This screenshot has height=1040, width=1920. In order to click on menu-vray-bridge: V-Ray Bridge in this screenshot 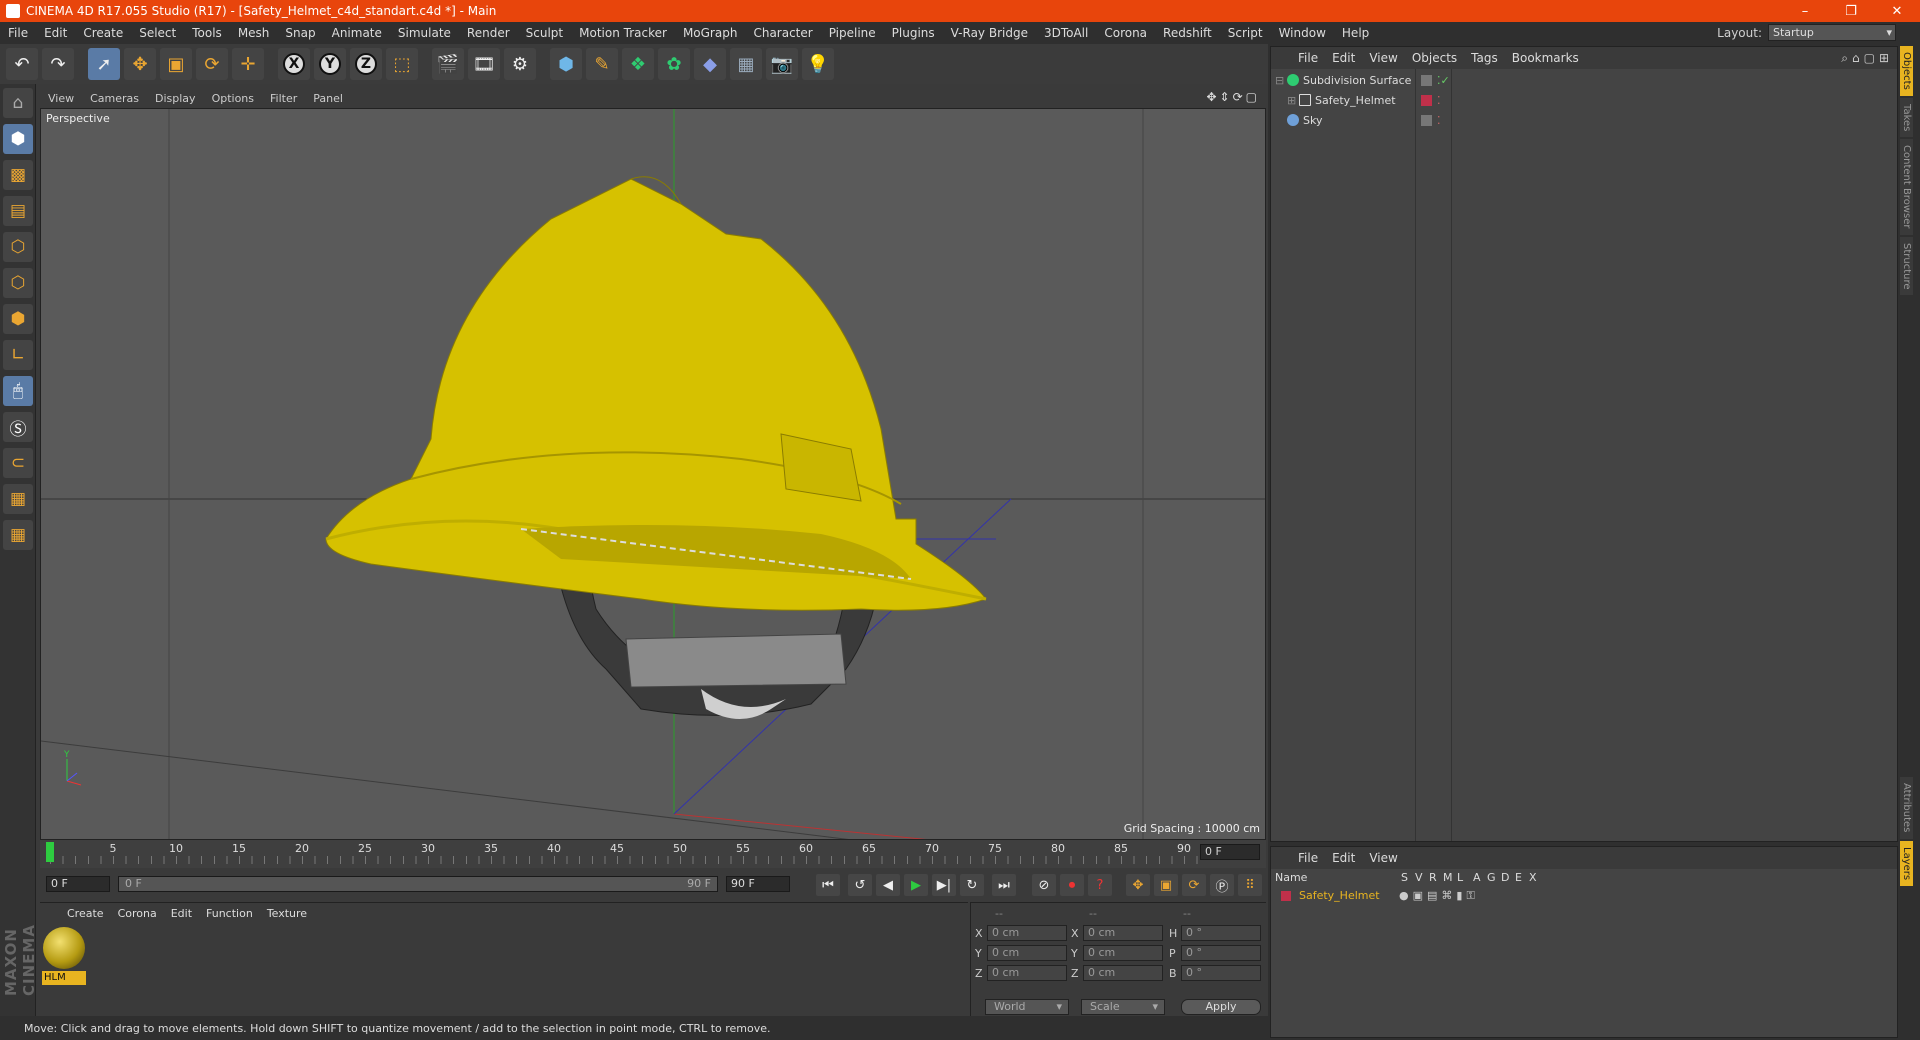, I will do `click(989, 33)`.